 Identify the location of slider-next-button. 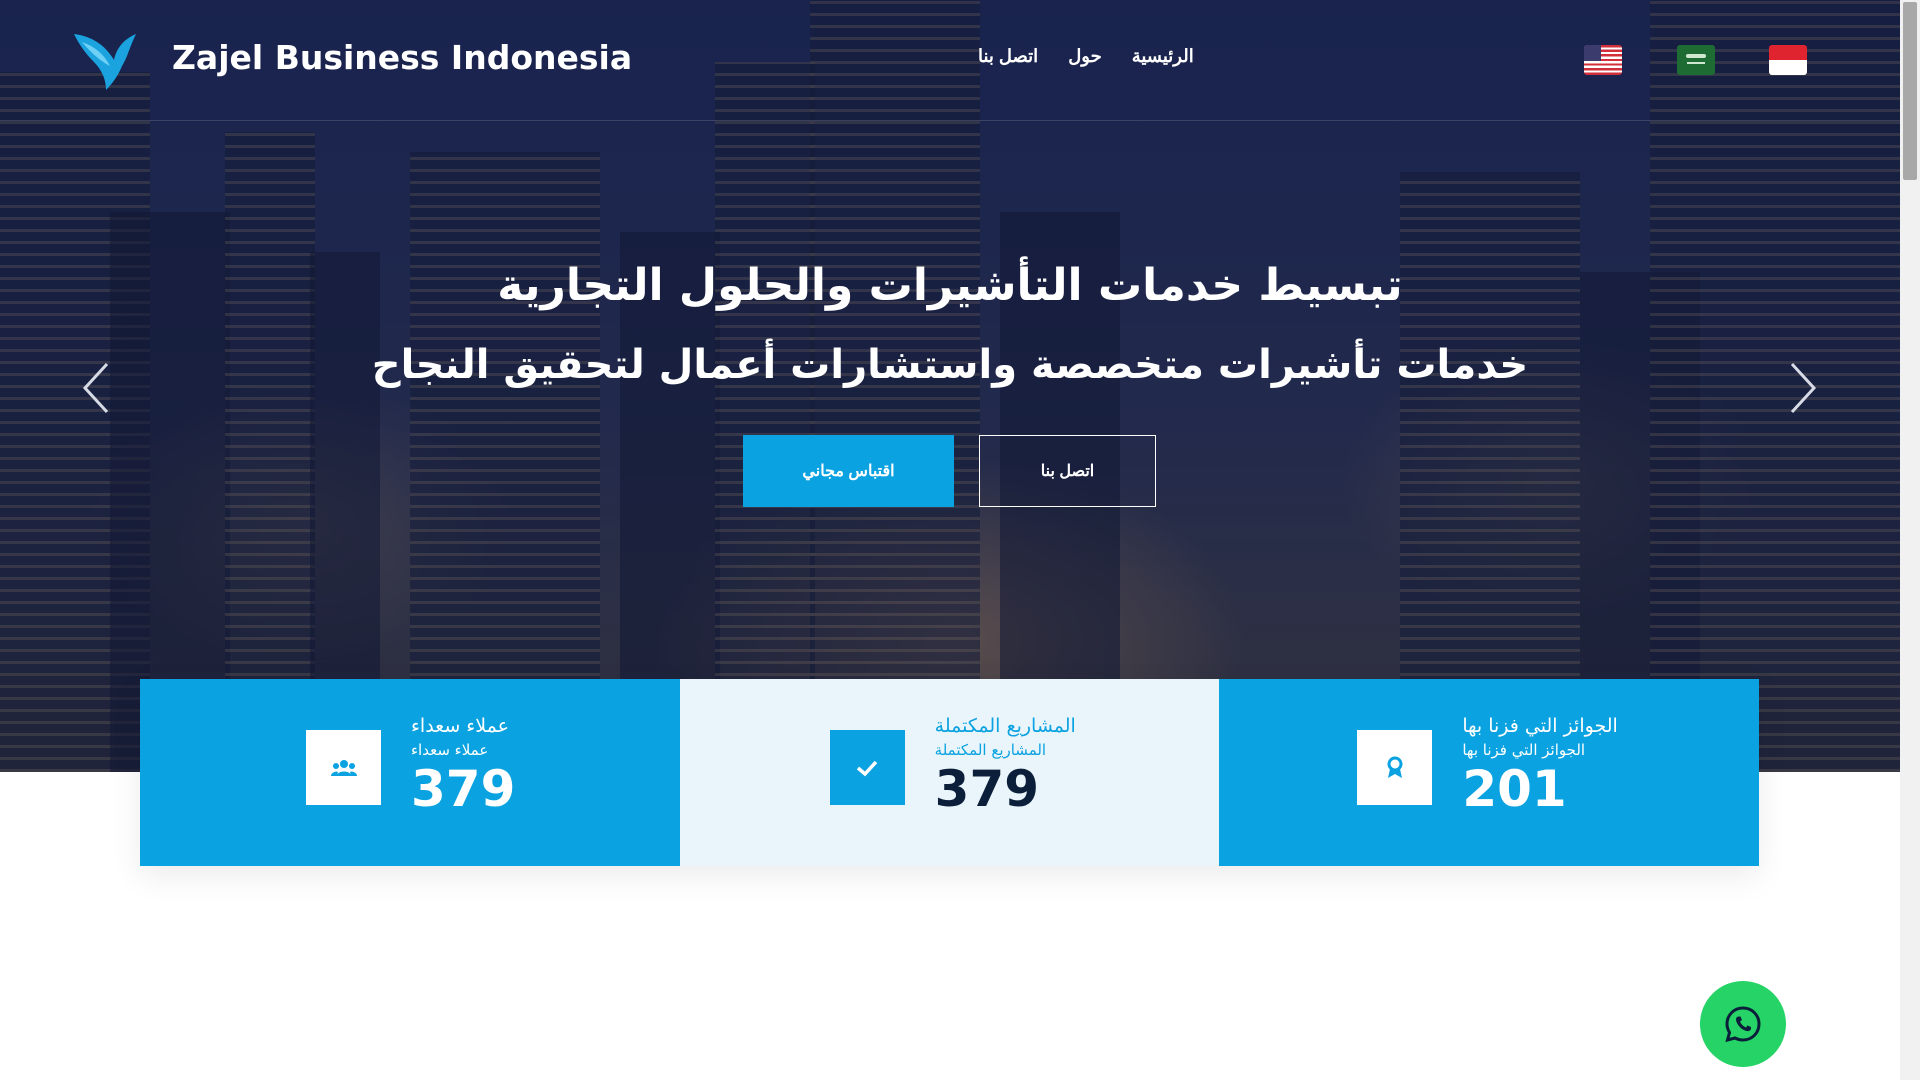
(1804, 388).